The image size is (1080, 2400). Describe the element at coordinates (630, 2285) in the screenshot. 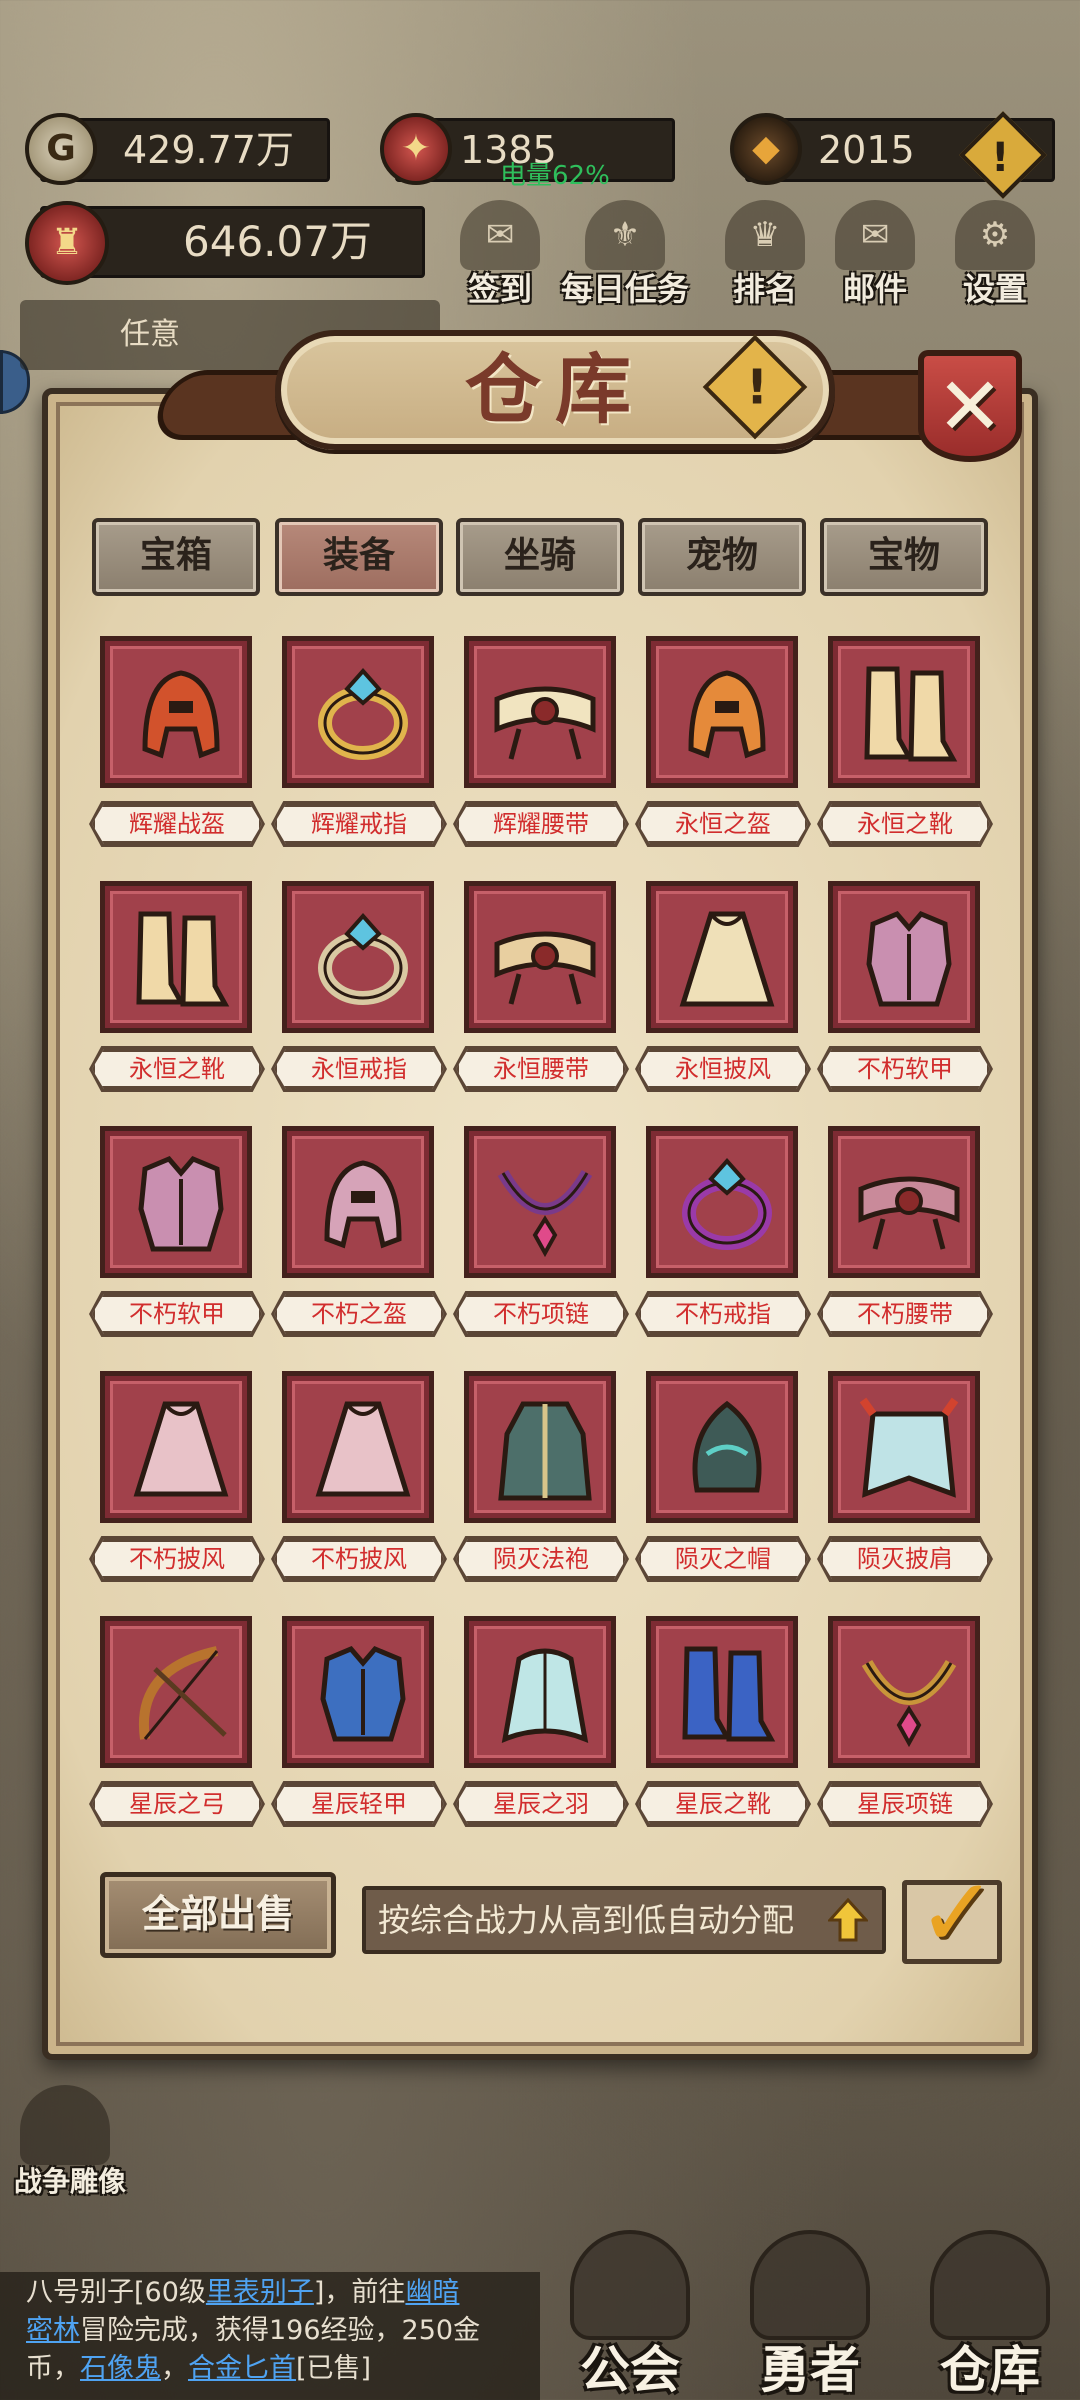

I see `guild-icon` at that location.